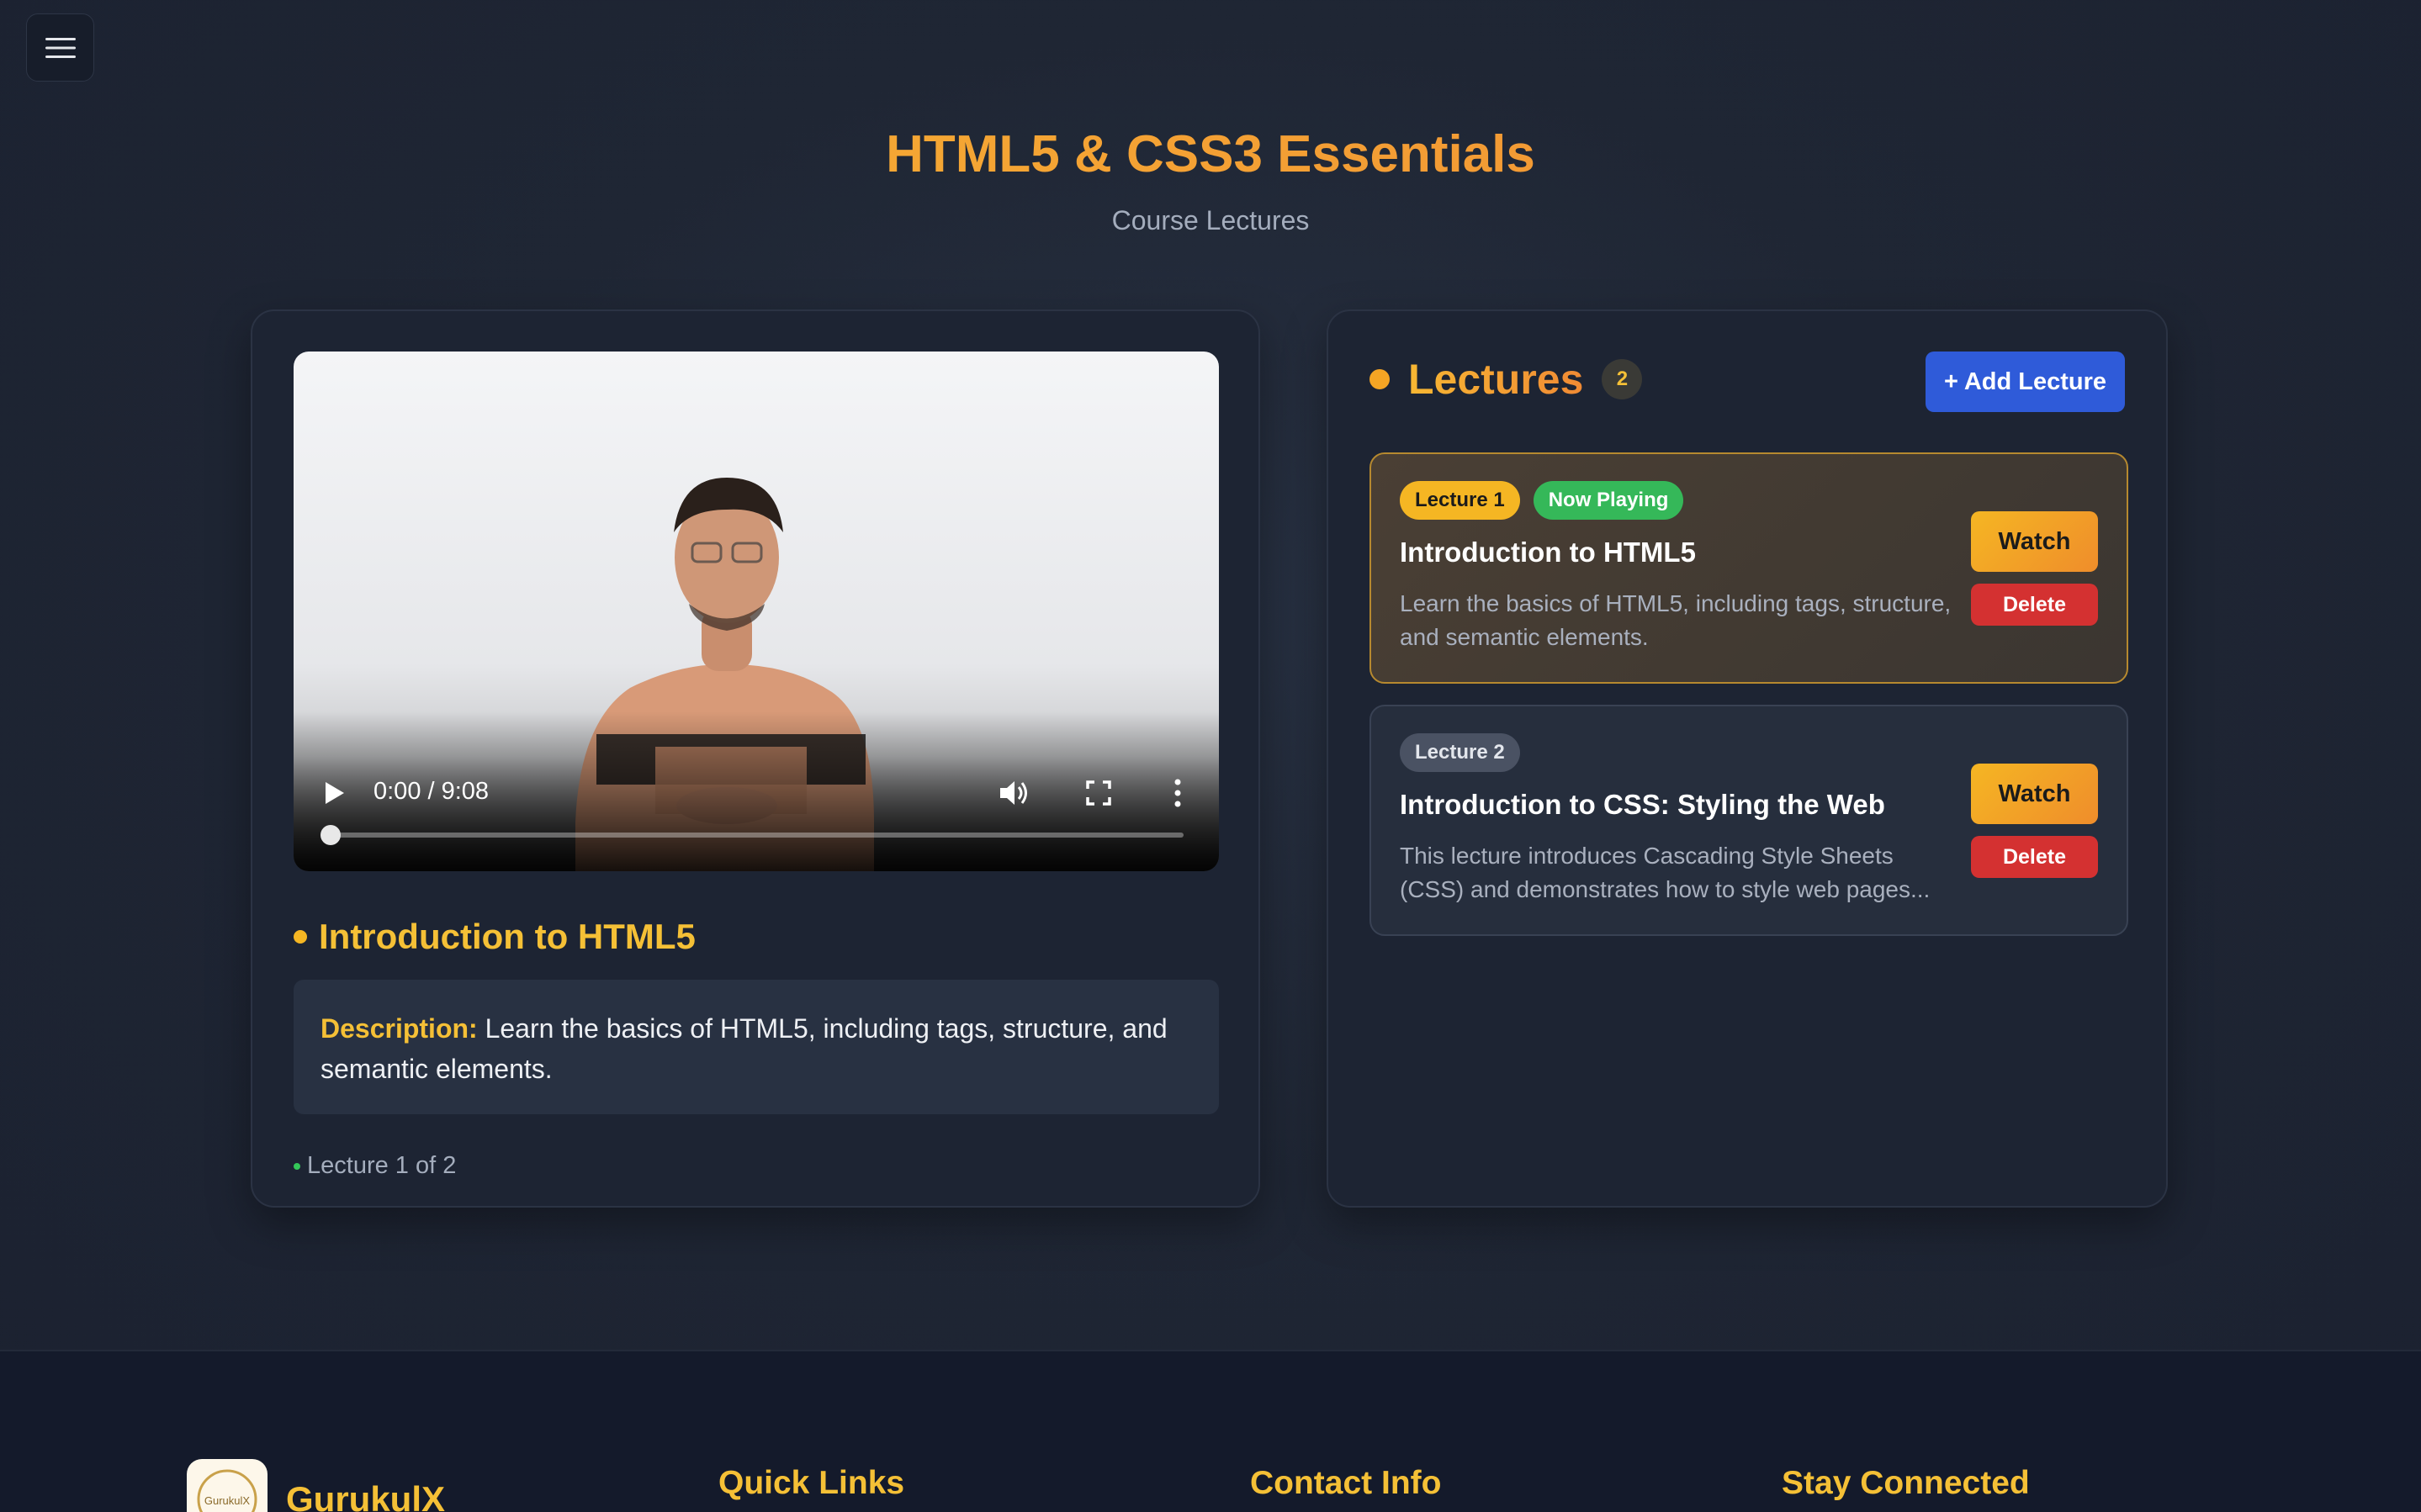 This screenshot has height=1512, width=2421. What do you see at coordinates (1098, 793) in the screenshot?
I see `fullscreen-icon` at bounding box center [1098, 793].